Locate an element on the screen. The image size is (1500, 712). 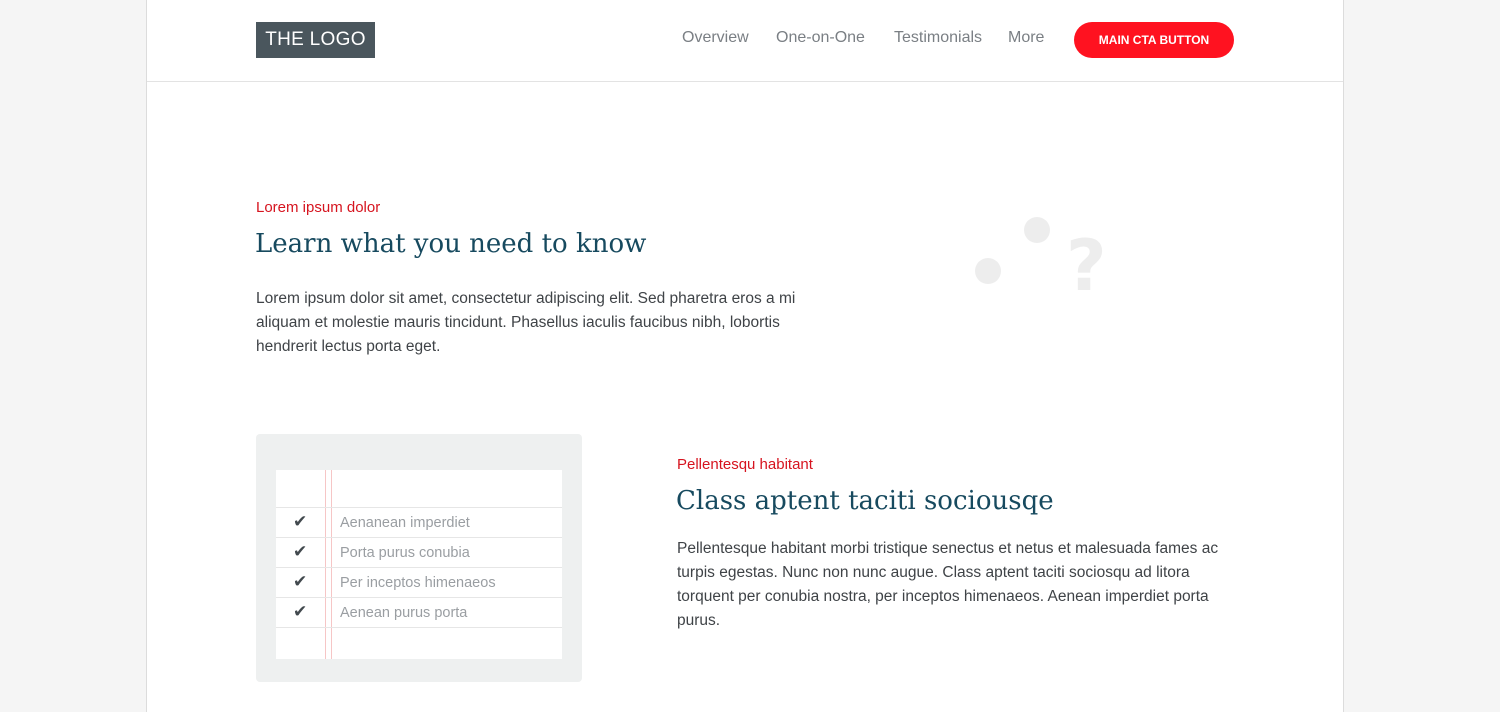
list-item-label: Porta purus conubia is located at coordinates (405, 553).